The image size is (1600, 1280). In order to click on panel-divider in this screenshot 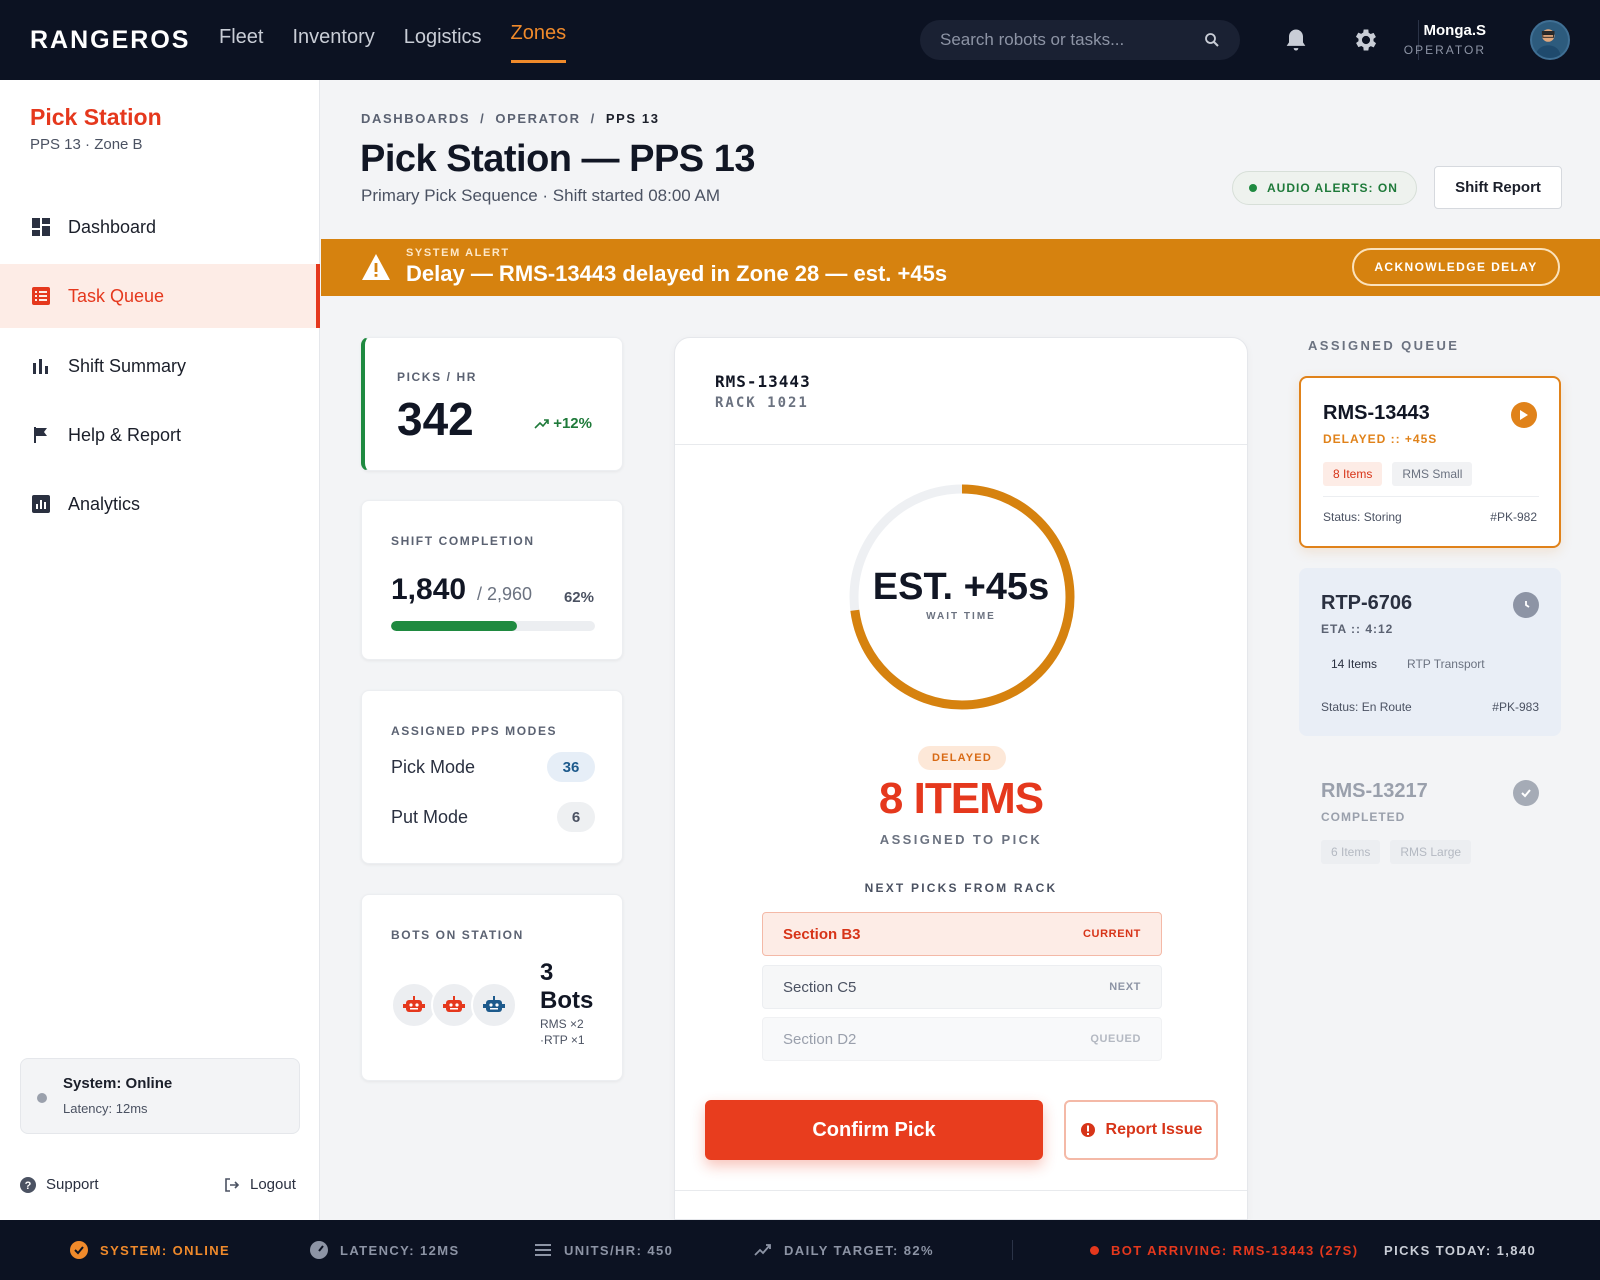, I will do `click(961, 1190)`.